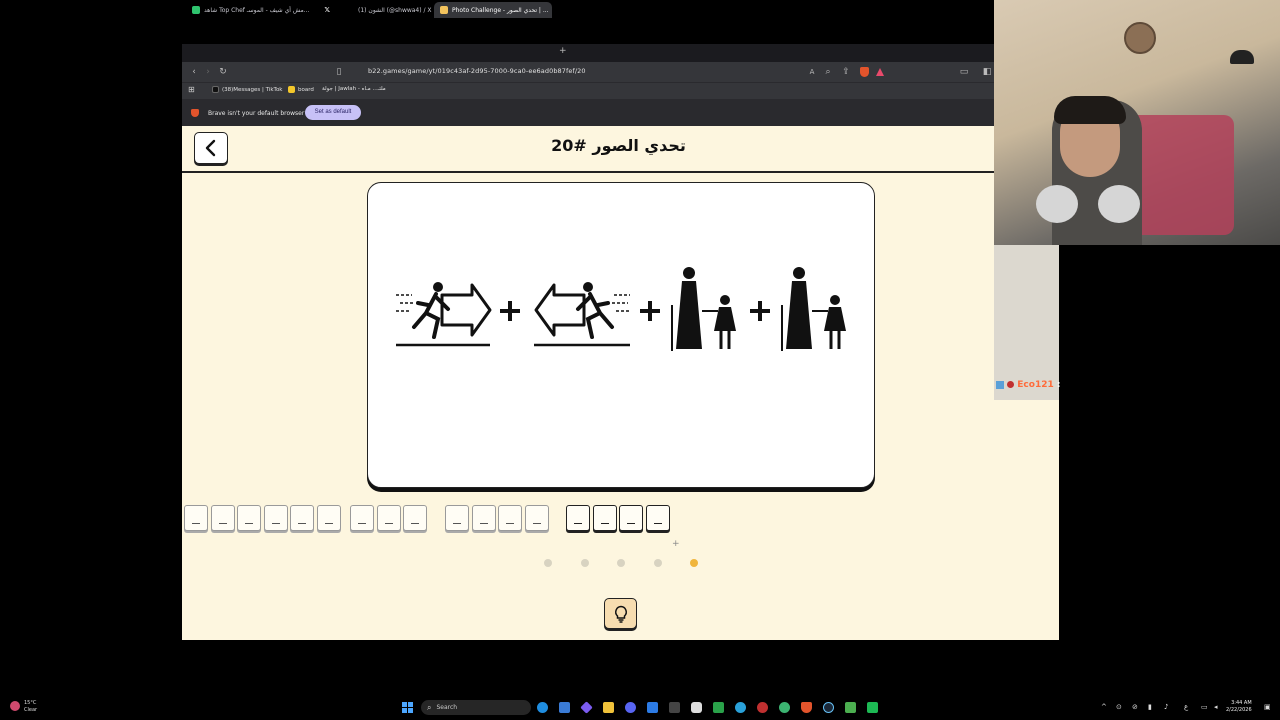 The height and width of the screenshot is (720, 1280). What do you see at coordinates (31, 710) in the screenshot?
I see `weather-desc: Clear` at bounding box center [31, 710].